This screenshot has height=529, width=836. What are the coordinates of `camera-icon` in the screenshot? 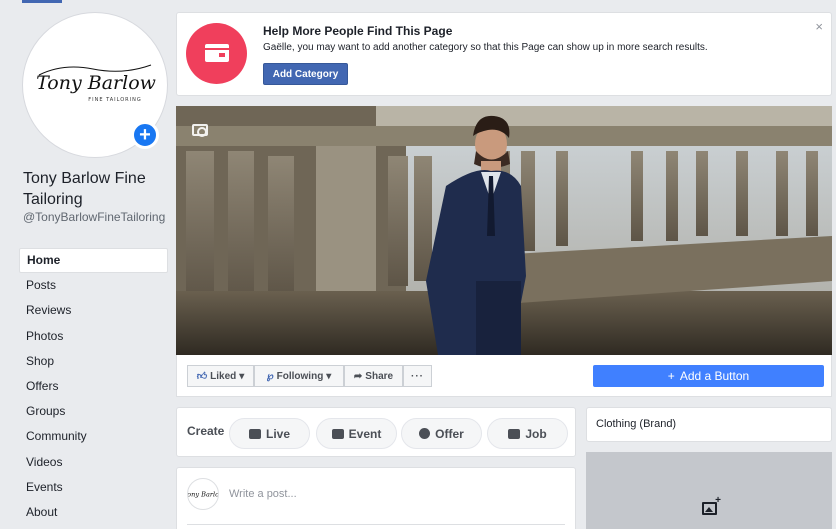 It's located at (200, 130).